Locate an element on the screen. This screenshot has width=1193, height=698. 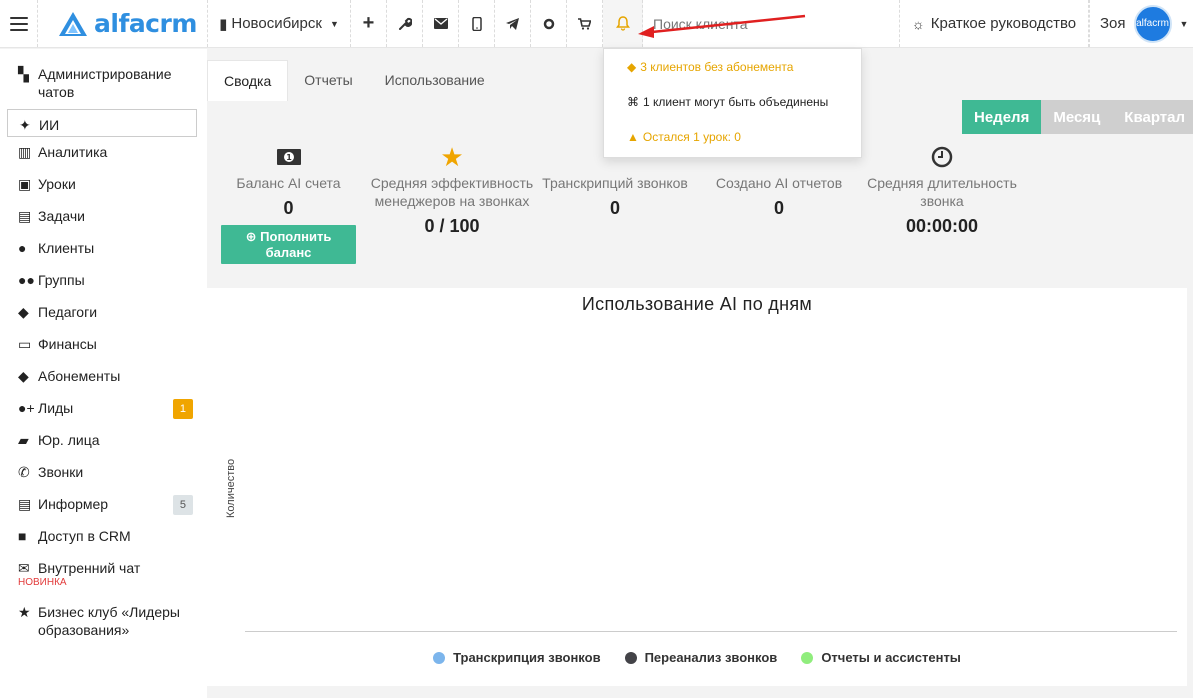
graduation-cap-icon: ◆ is located at coordinates (23, 312).